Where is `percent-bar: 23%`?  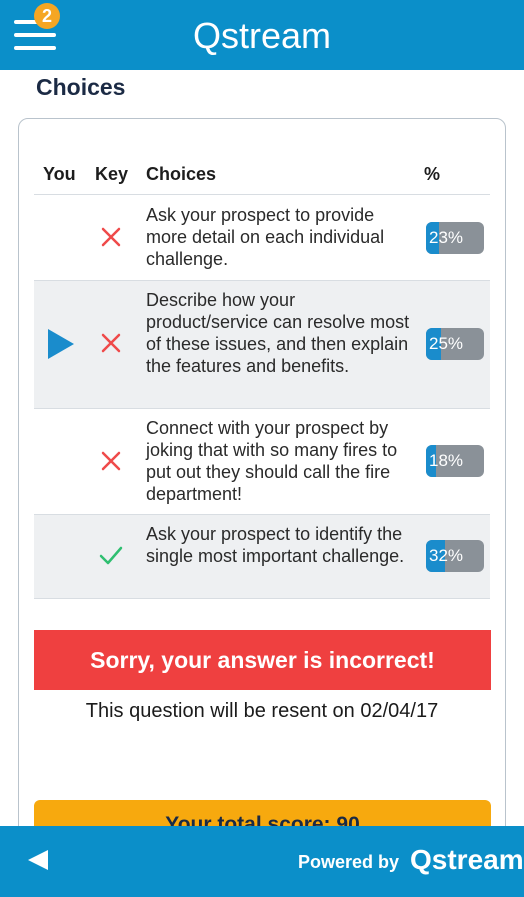
percent-bar: 23% is located at coordinates (455, 238).